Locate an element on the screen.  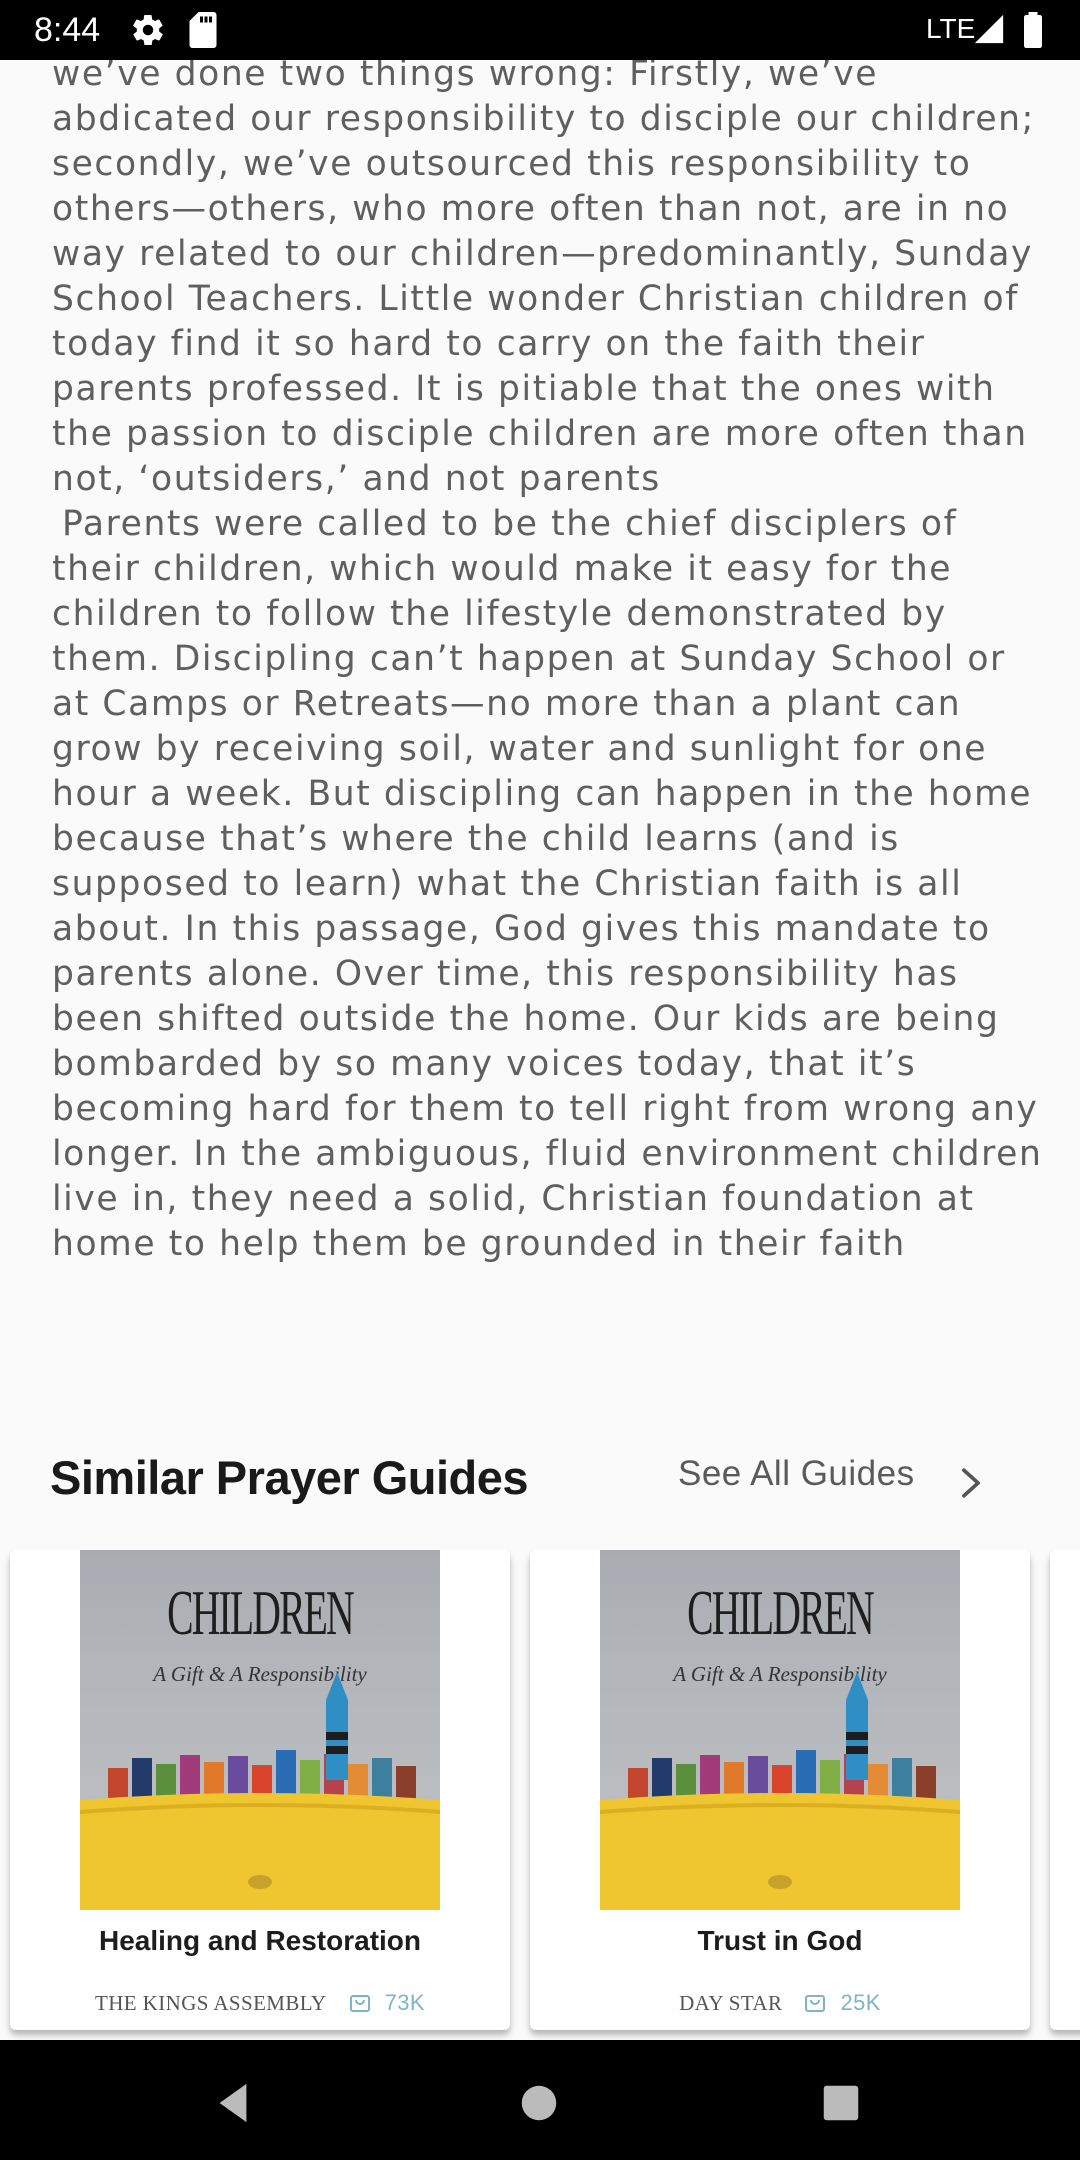
navigation-bar is located at coordinates (540, 2100).